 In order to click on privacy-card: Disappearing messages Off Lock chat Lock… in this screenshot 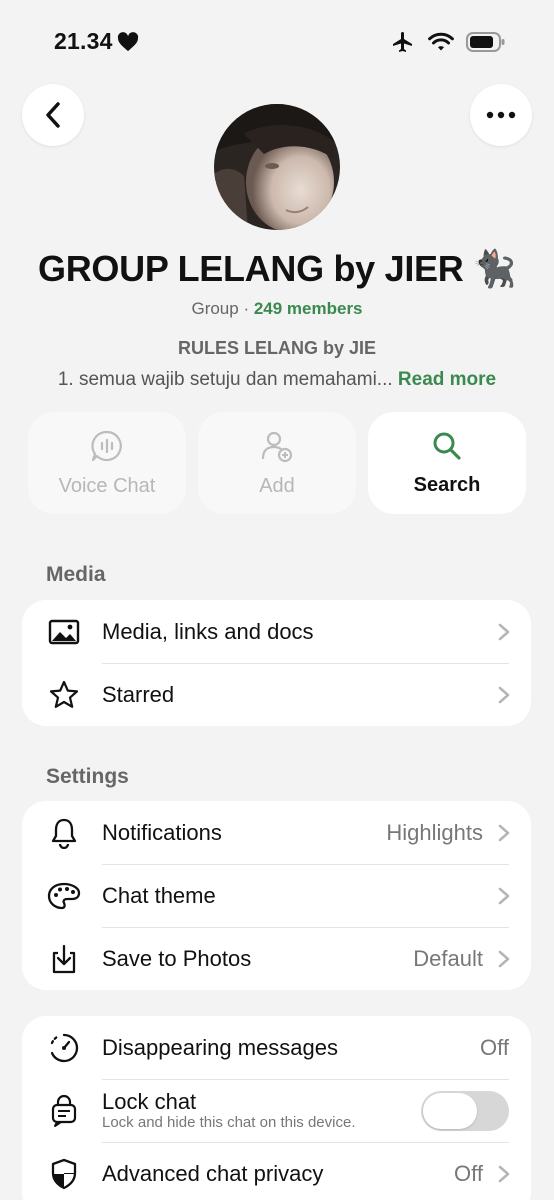, I will do `click(276, 1108)`.